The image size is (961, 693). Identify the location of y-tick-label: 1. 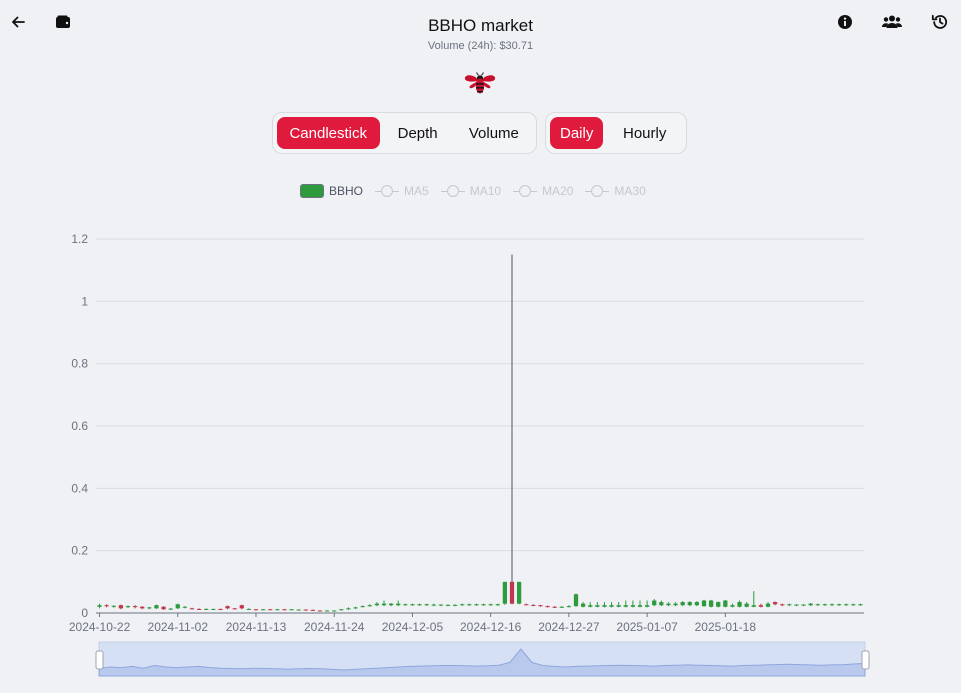
(84, 301).